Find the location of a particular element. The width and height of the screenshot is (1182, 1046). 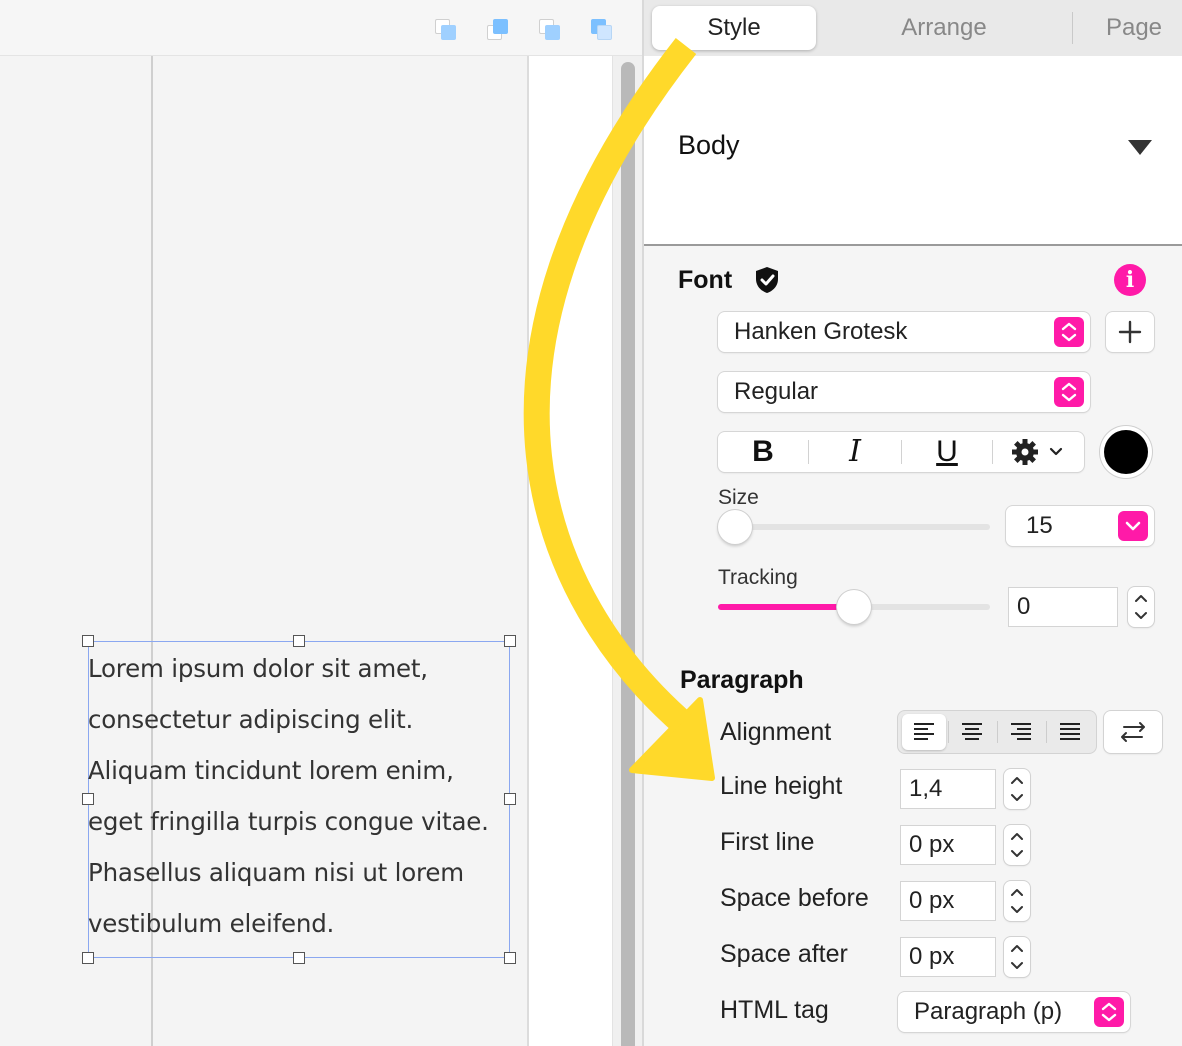

size-slider-knob is located at coordinates (735, 527).